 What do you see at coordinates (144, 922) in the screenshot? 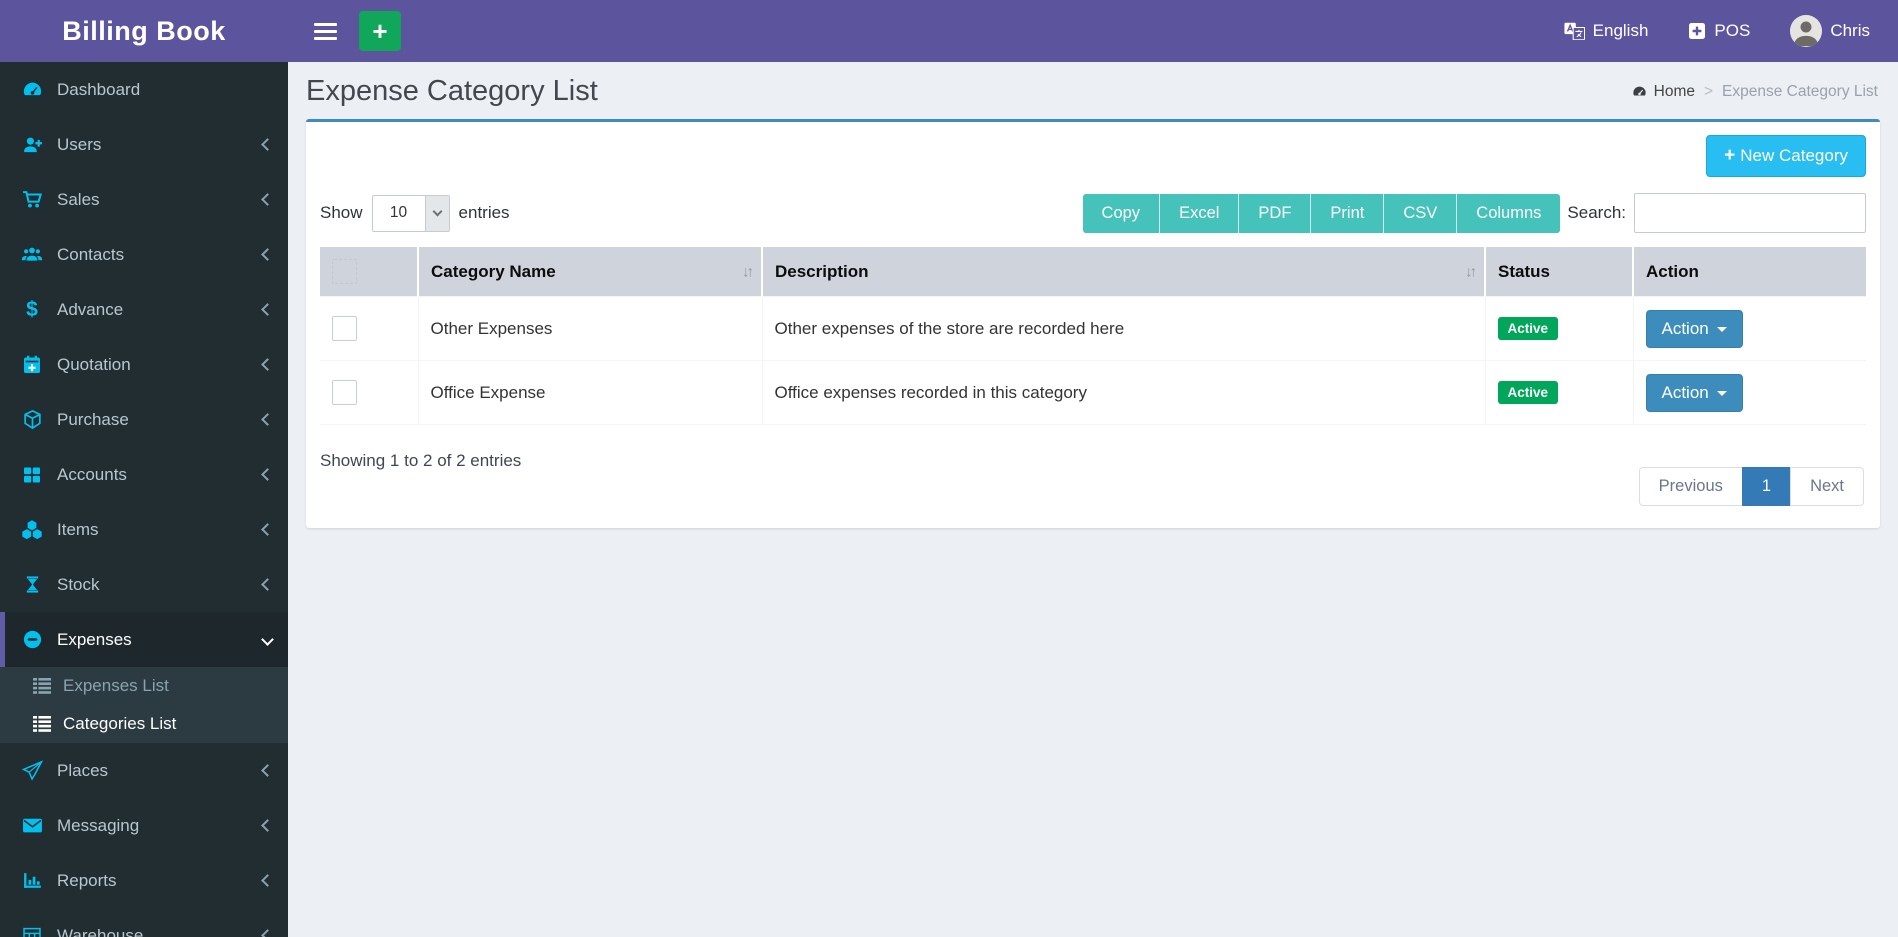
I see `sidebar-item-warehouse: Warehouse` at bounding box center [144, 922].